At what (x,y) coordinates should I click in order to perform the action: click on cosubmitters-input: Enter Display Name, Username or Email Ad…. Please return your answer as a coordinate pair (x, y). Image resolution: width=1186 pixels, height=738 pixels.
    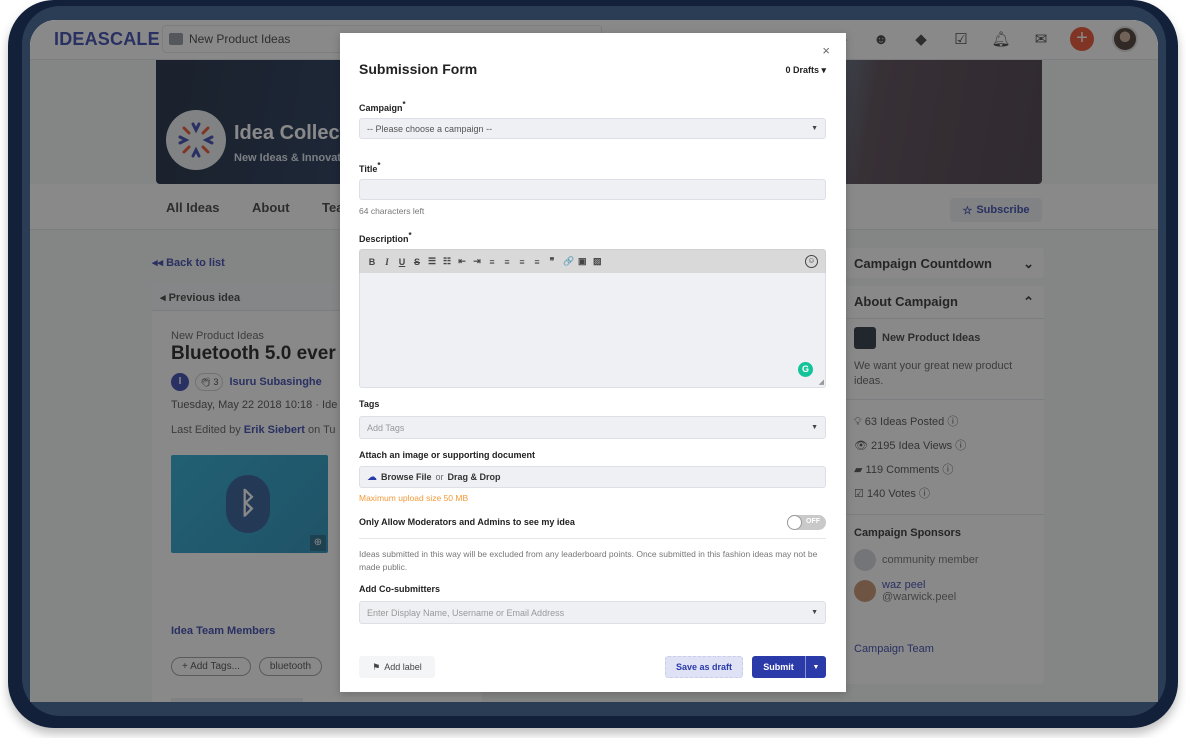
    Looking at the image, I should click on (592, 612).